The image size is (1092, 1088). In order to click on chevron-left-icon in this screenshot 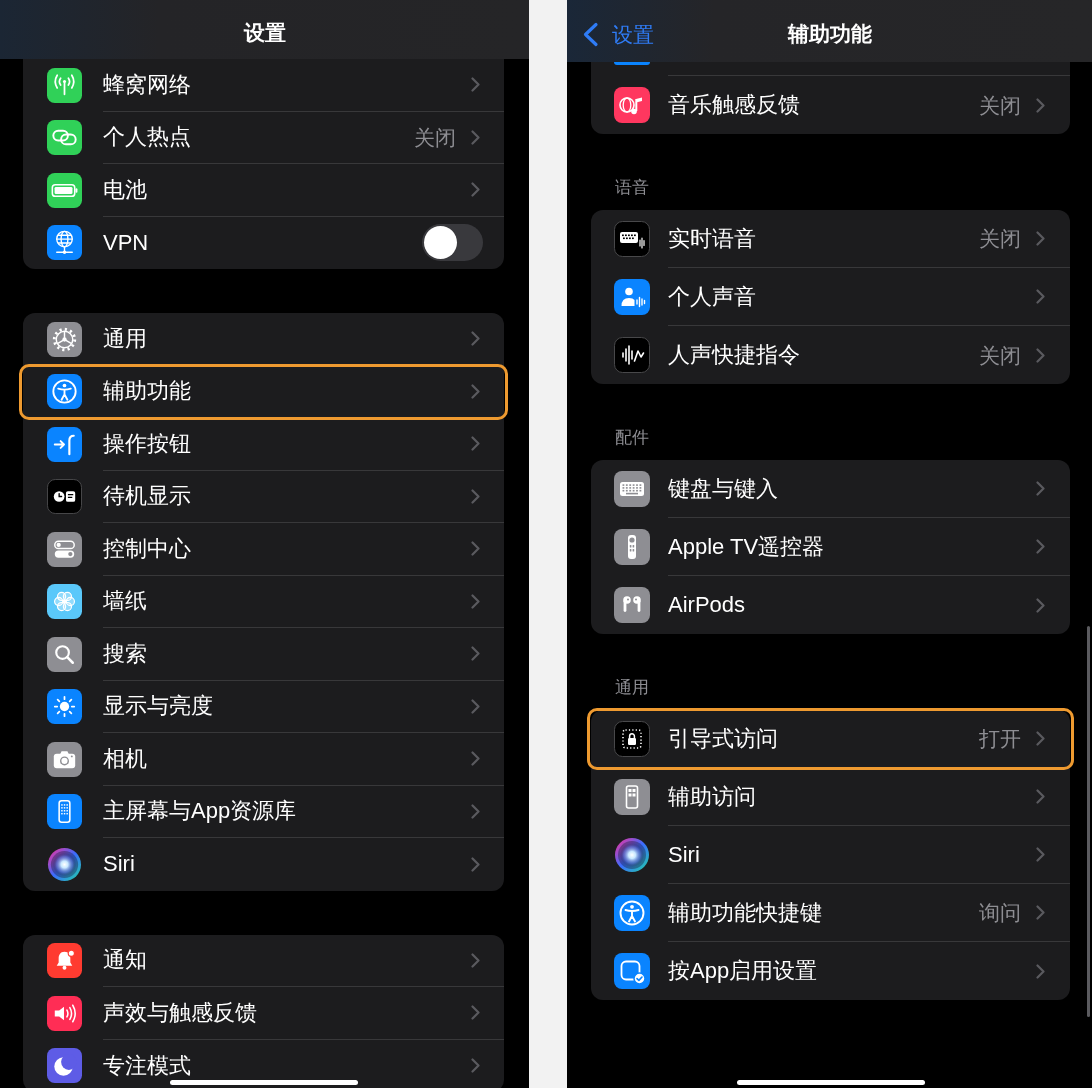, I will do `click(590, 34)`.